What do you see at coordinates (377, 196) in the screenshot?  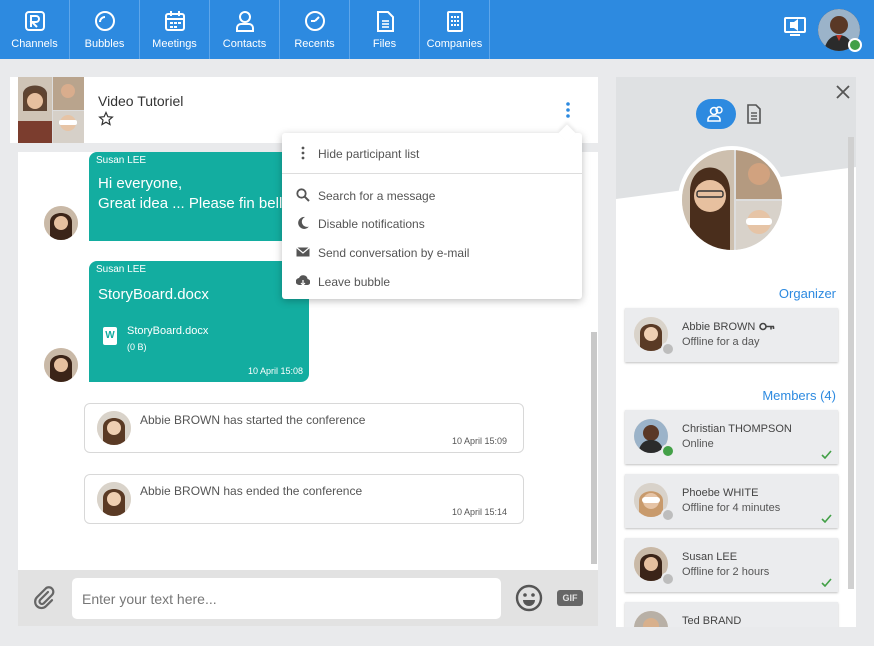 I see `menu-item-label: Search for a message` at bounding box center [377, 196].